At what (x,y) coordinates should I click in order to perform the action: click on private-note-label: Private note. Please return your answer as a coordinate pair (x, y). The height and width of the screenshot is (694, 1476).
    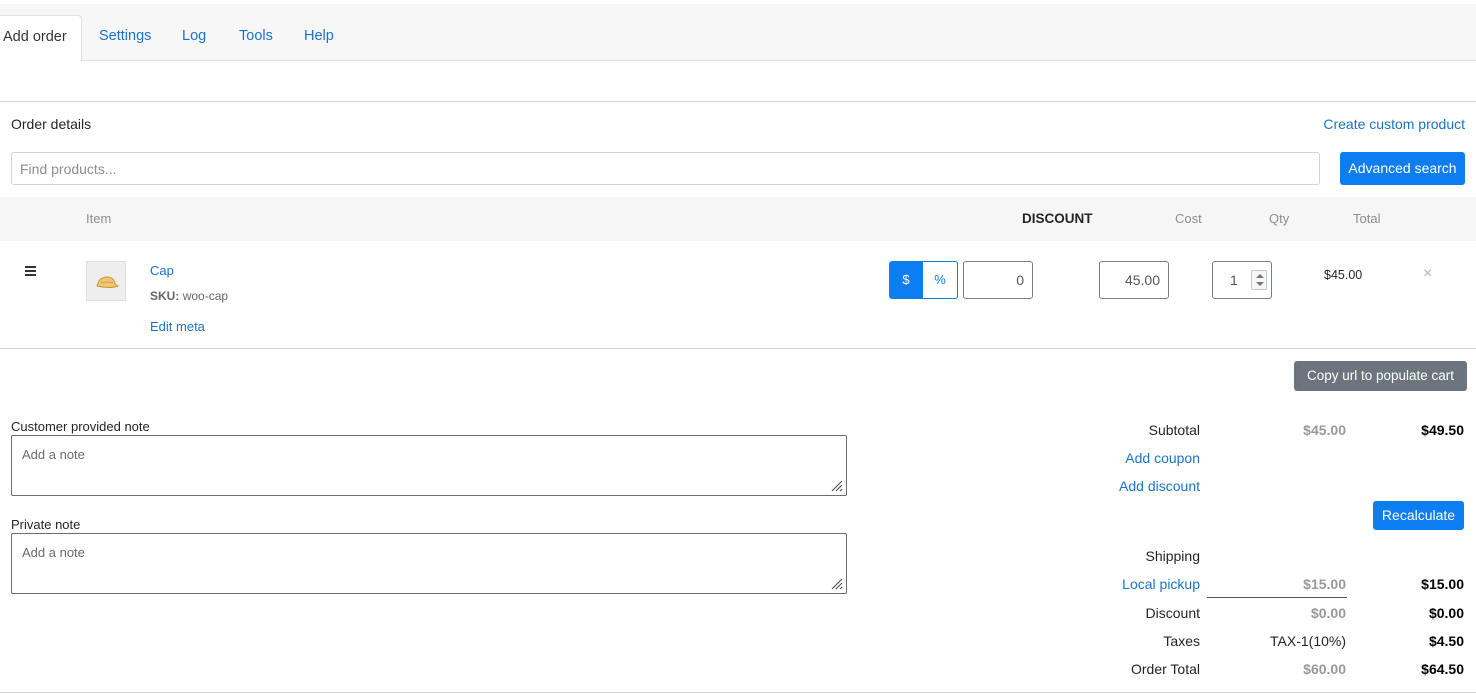
    Looking at the image, I should click on (46, 524).